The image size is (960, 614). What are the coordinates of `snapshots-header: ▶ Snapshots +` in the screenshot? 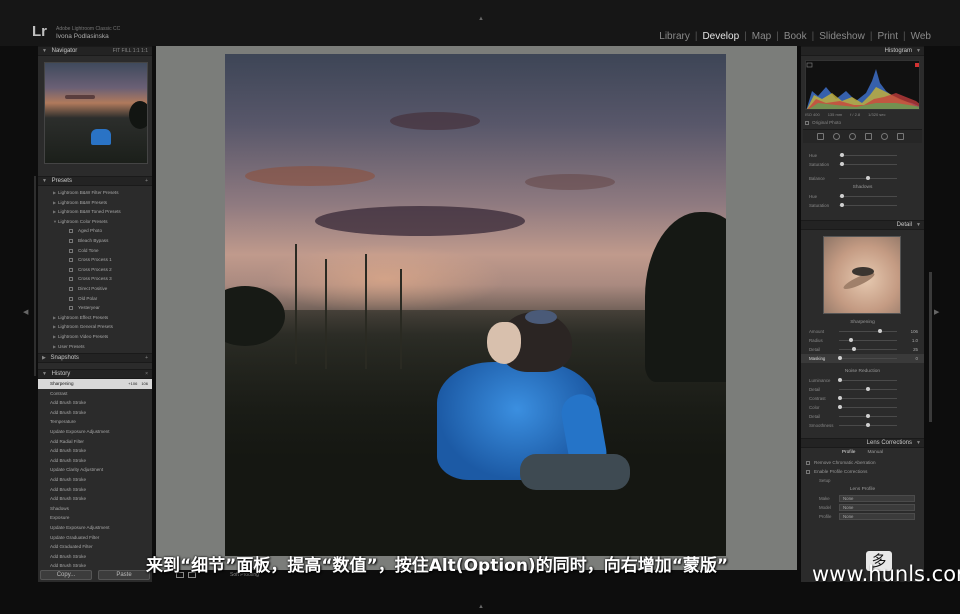 It's located at (95, 358).